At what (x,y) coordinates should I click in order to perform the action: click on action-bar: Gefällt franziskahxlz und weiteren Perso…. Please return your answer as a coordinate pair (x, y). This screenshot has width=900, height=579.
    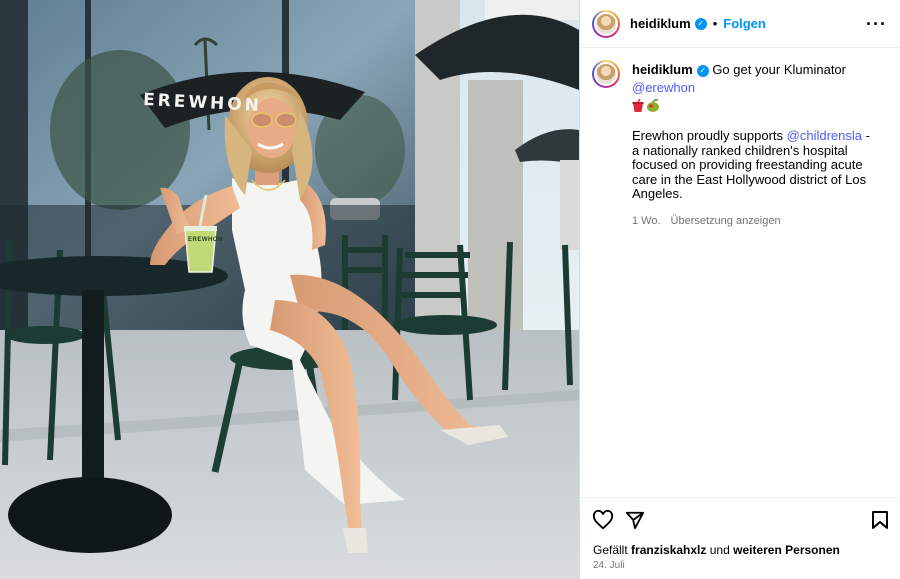
    Looking at the image, I should click on (740, 538).